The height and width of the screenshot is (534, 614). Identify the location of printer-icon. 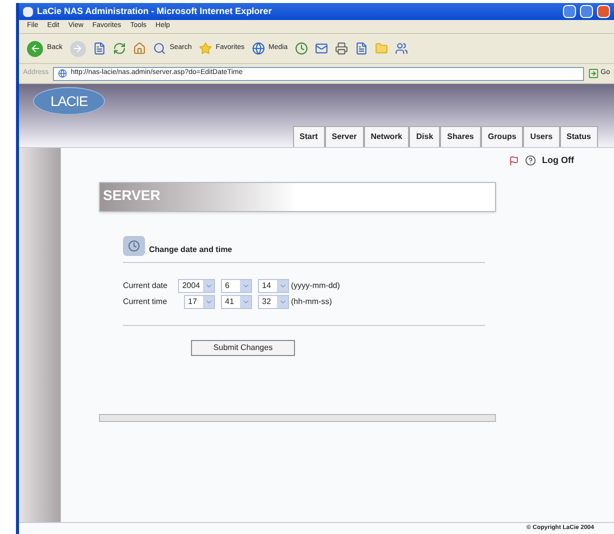
(341, 48).